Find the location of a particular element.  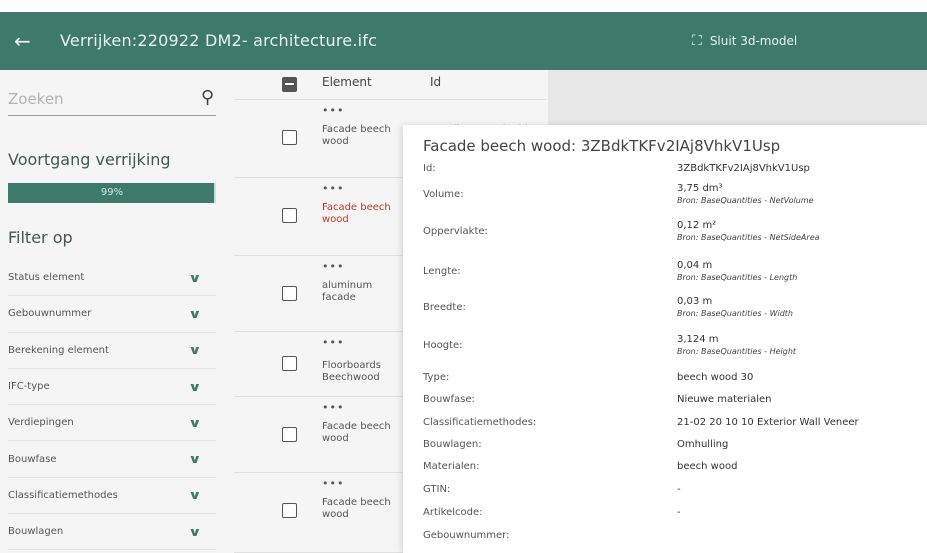

filter-title: Filter op is located at coordinates (40, 237).